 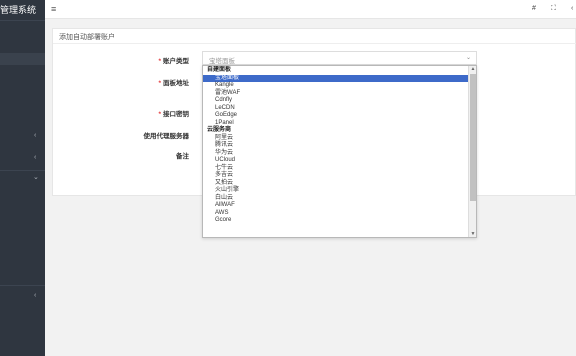 I want to click on select-value: 宝塔面板, so click(x=222, y=61).